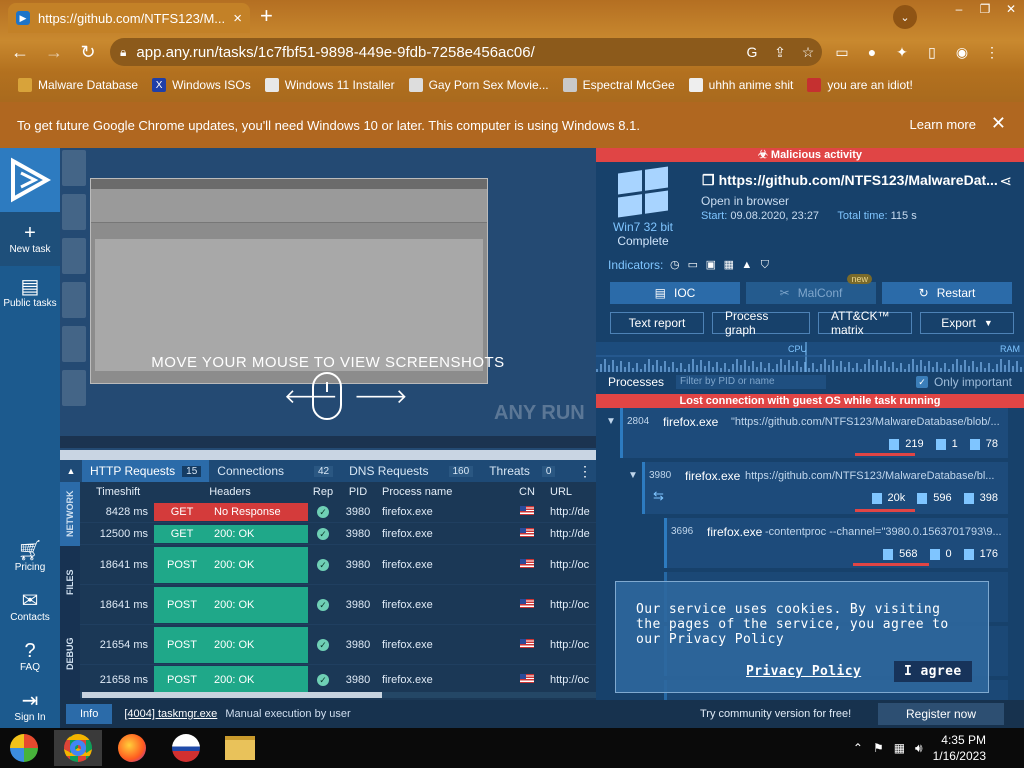 Image resolution: width=1024 pixels, height=768 pixels. Describe the element at coordinates (30, 654) in the screenshot. I see `sidebar-item-faq: ? FAQ` at that location.